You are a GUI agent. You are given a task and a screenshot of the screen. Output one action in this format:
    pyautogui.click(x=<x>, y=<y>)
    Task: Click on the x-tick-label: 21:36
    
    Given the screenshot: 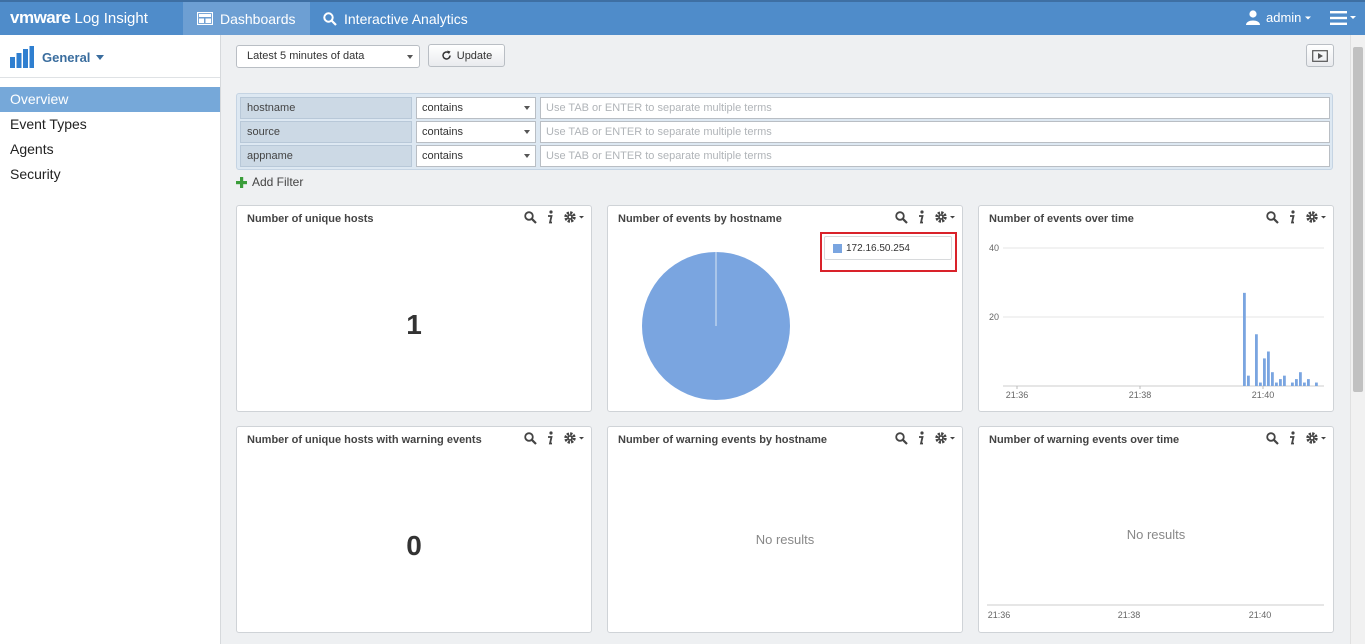 What is the action you would take?
    pyautogui.click(x=1017, y=395)
    